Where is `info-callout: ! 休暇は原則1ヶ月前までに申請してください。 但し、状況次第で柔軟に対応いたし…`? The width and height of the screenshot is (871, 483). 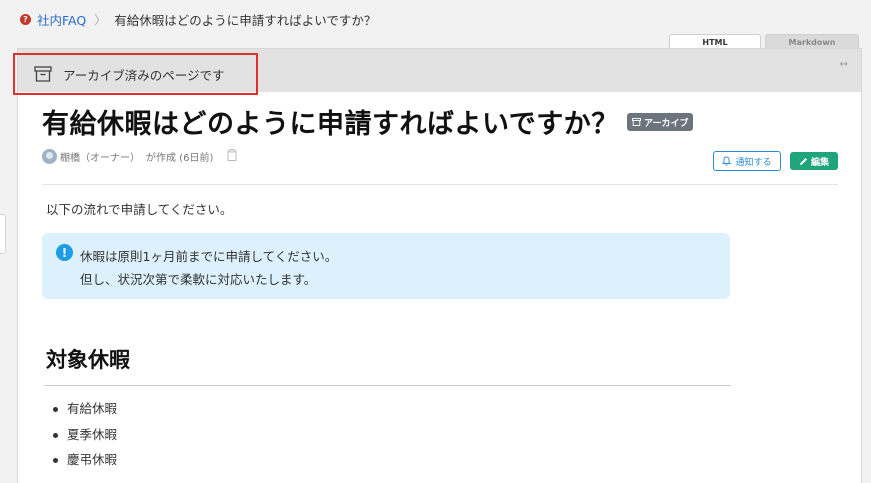 info-callout: ! 休暇は原則1ヶ月前までに申請してください。 但し、状況次第で柔軟に対応いたし… is located at coordinates (386, 266).